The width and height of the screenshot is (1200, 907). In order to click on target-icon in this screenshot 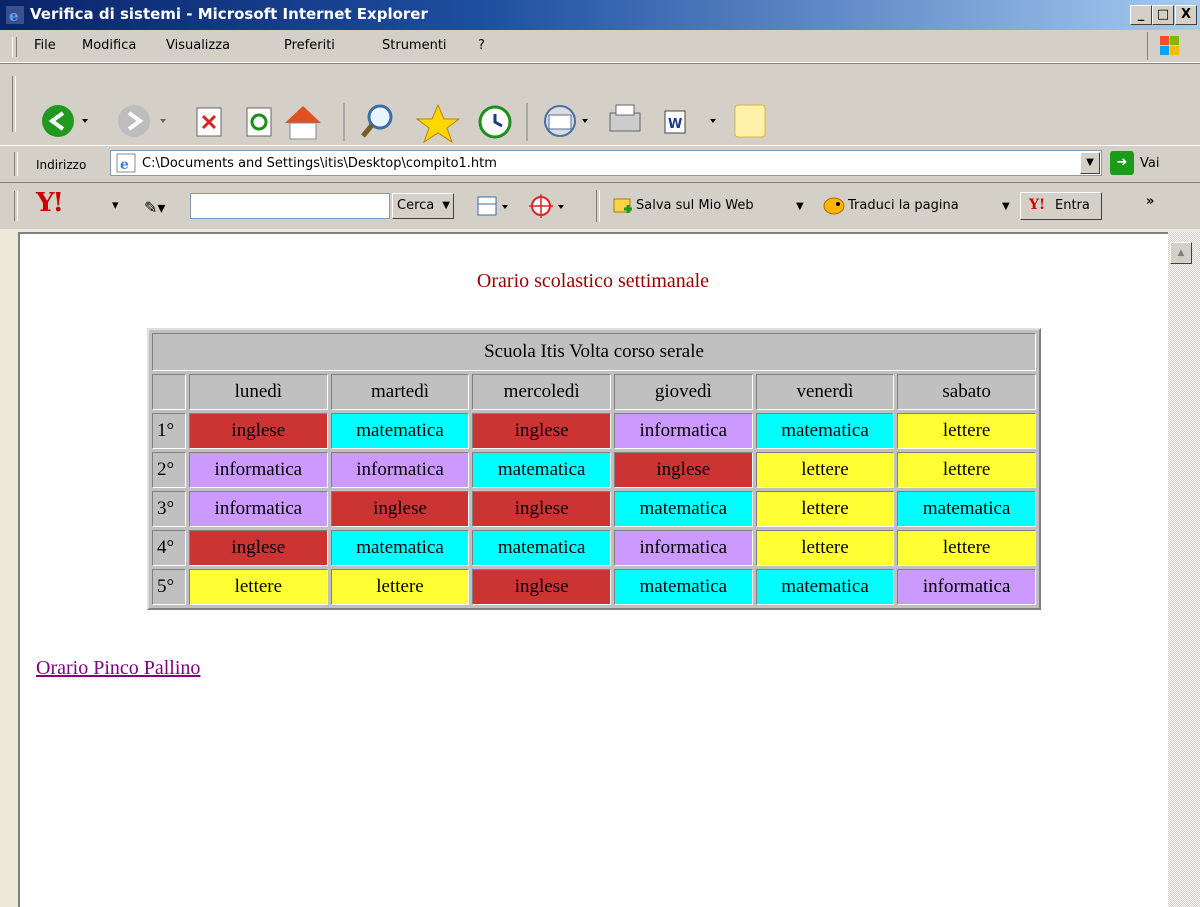, I will do `click(546, 206)`.